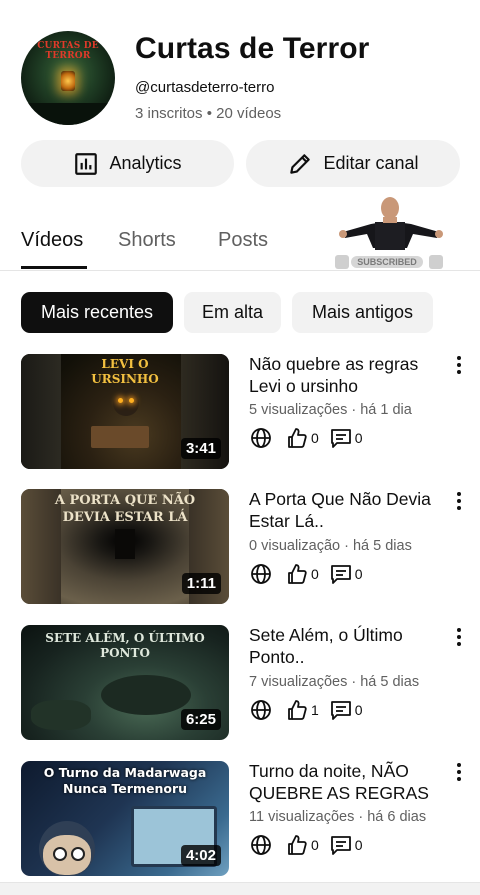  I want to click on video-age: há 6 dias, so click(397, 817).